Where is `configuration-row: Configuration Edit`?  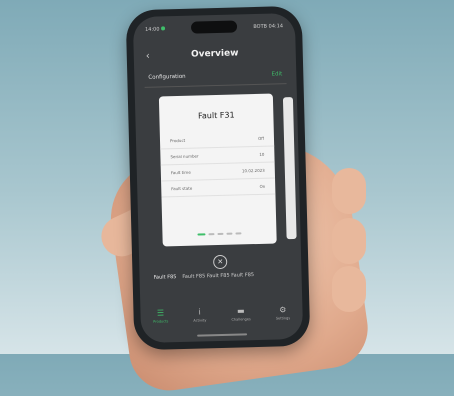
configuration-row: Configuration Edit is located at coordinates (215, 76).